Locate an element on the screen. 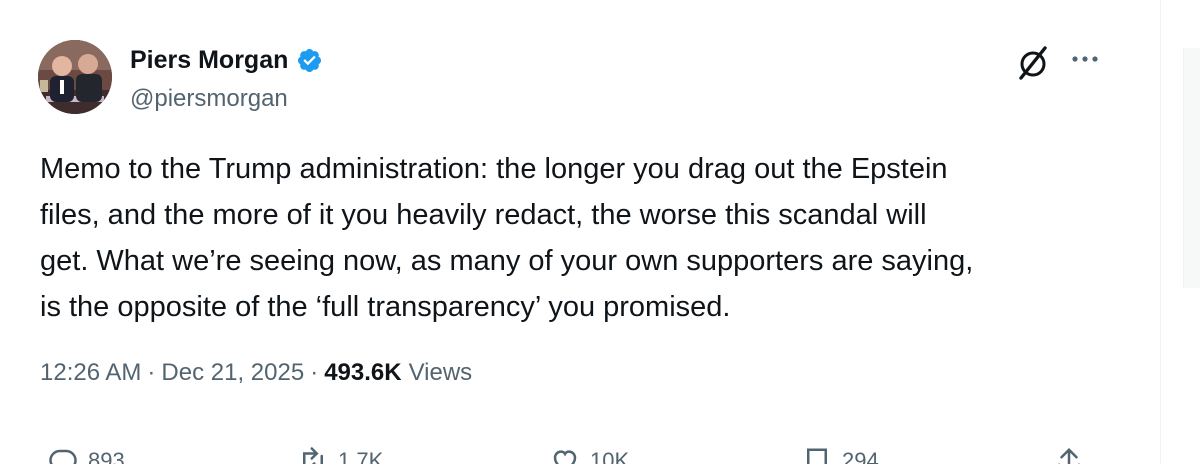 The image size is (1200, 464). tweet-time: 12:26 AM is located at coordinates (90, 373).